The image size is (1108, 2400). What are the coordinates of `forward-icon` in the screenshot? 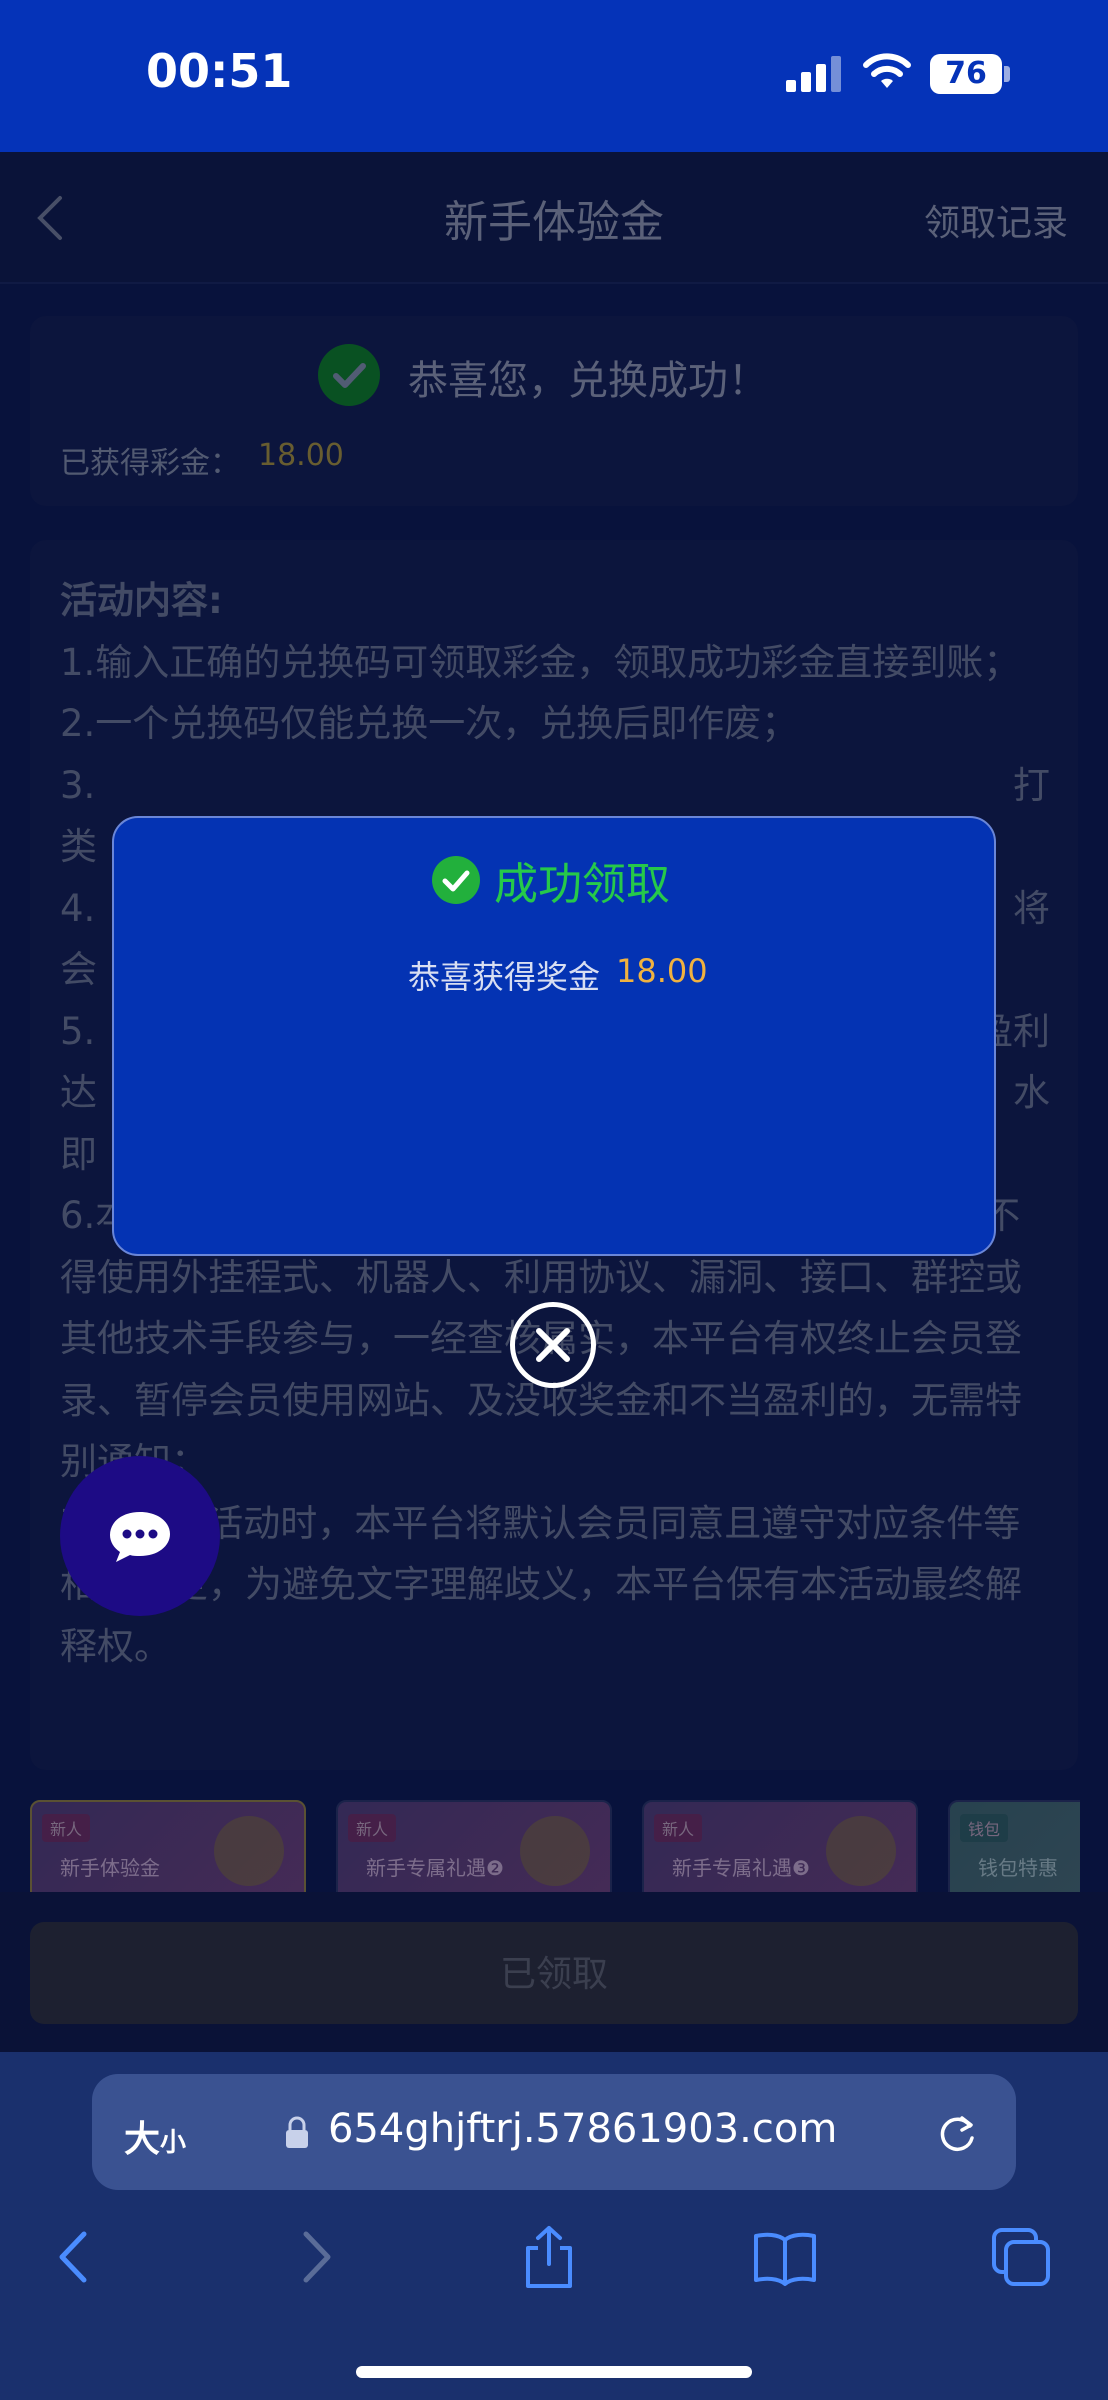 It's located at (315, 2257).